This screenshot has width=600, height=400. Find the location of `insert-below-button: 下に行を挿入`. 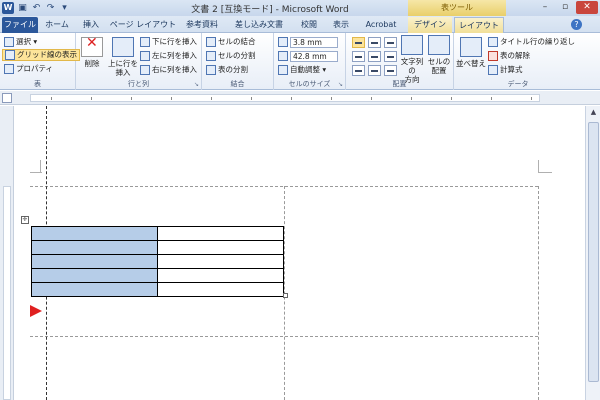

insert-below-button: 下に行を挿入 is located at coordinates (168, 42).